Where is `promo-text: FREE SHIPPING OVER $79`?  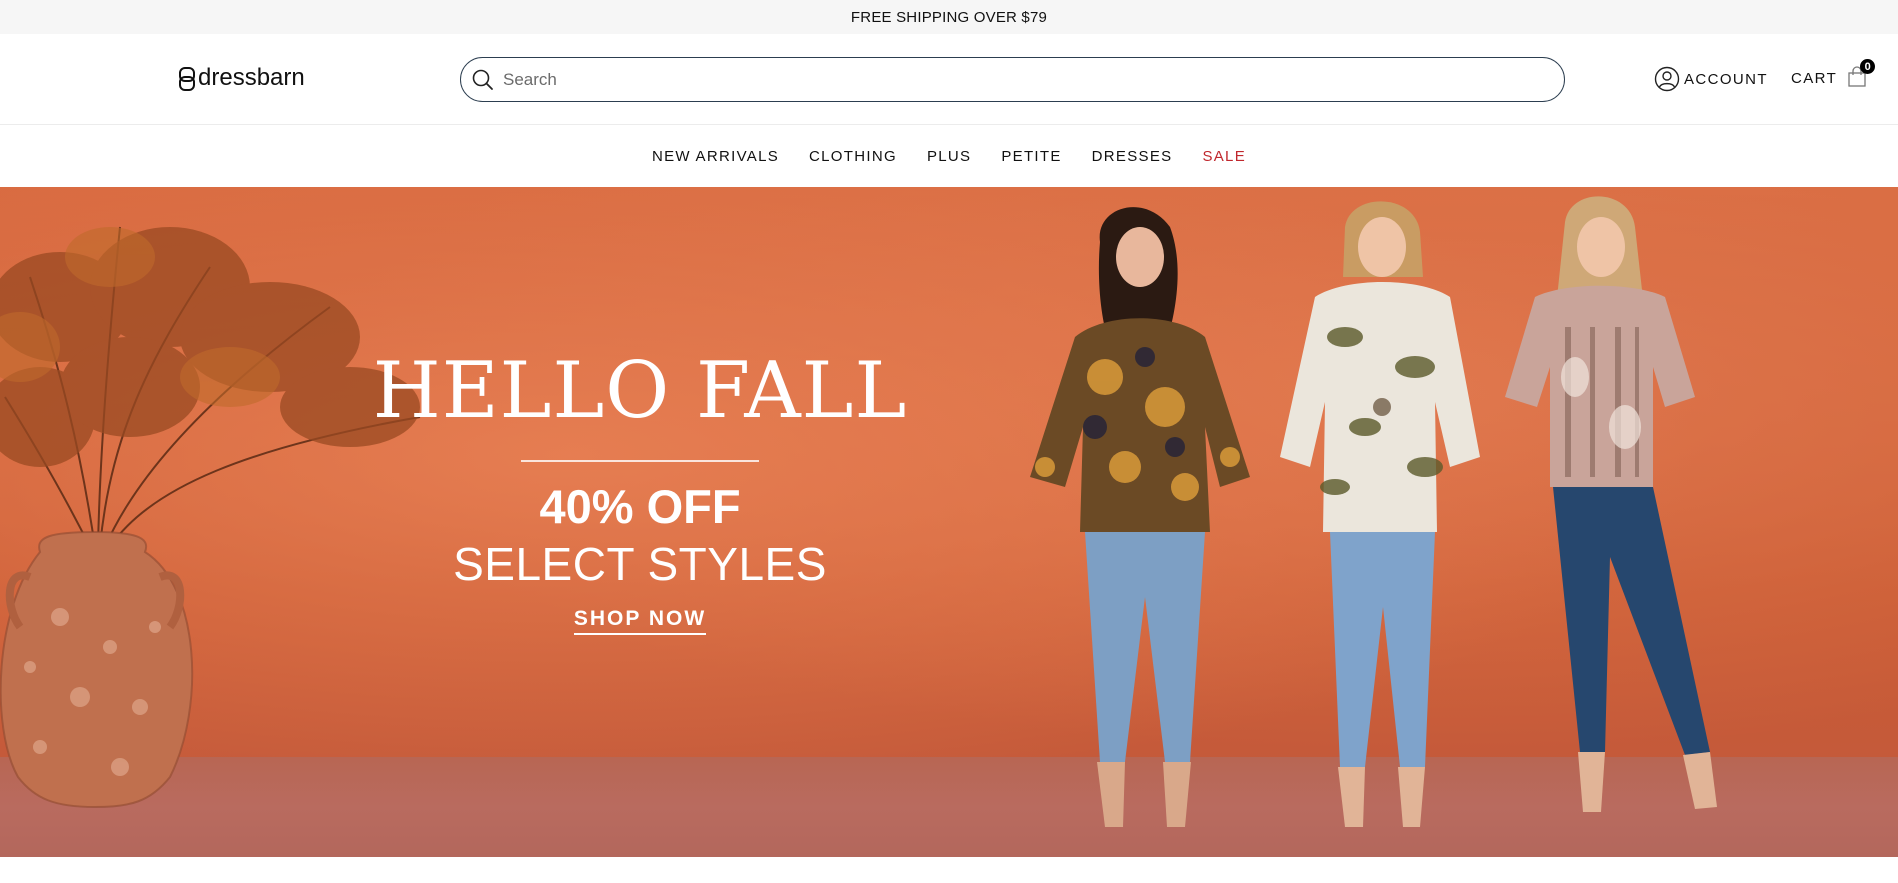 promo-text: FREE SHIPPING OVER $79 is located at coordinates (949, 17).